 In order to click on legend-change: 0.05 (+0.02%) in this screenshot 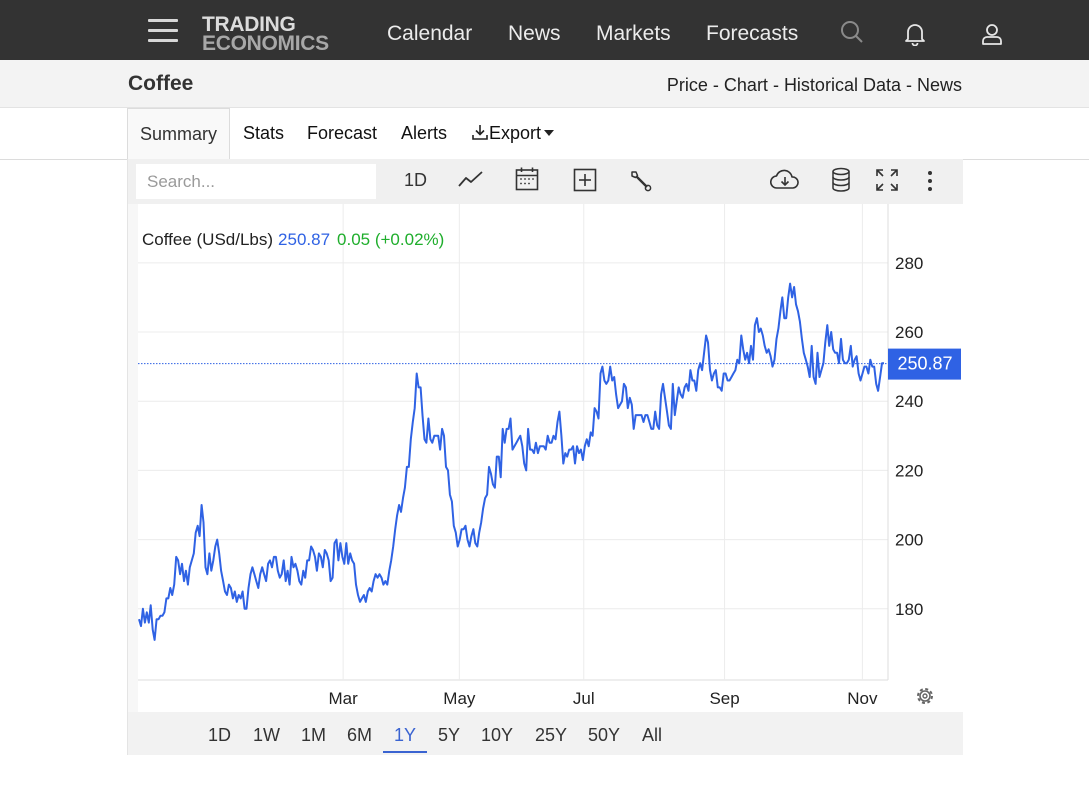, I will do `click(390, 239)`.